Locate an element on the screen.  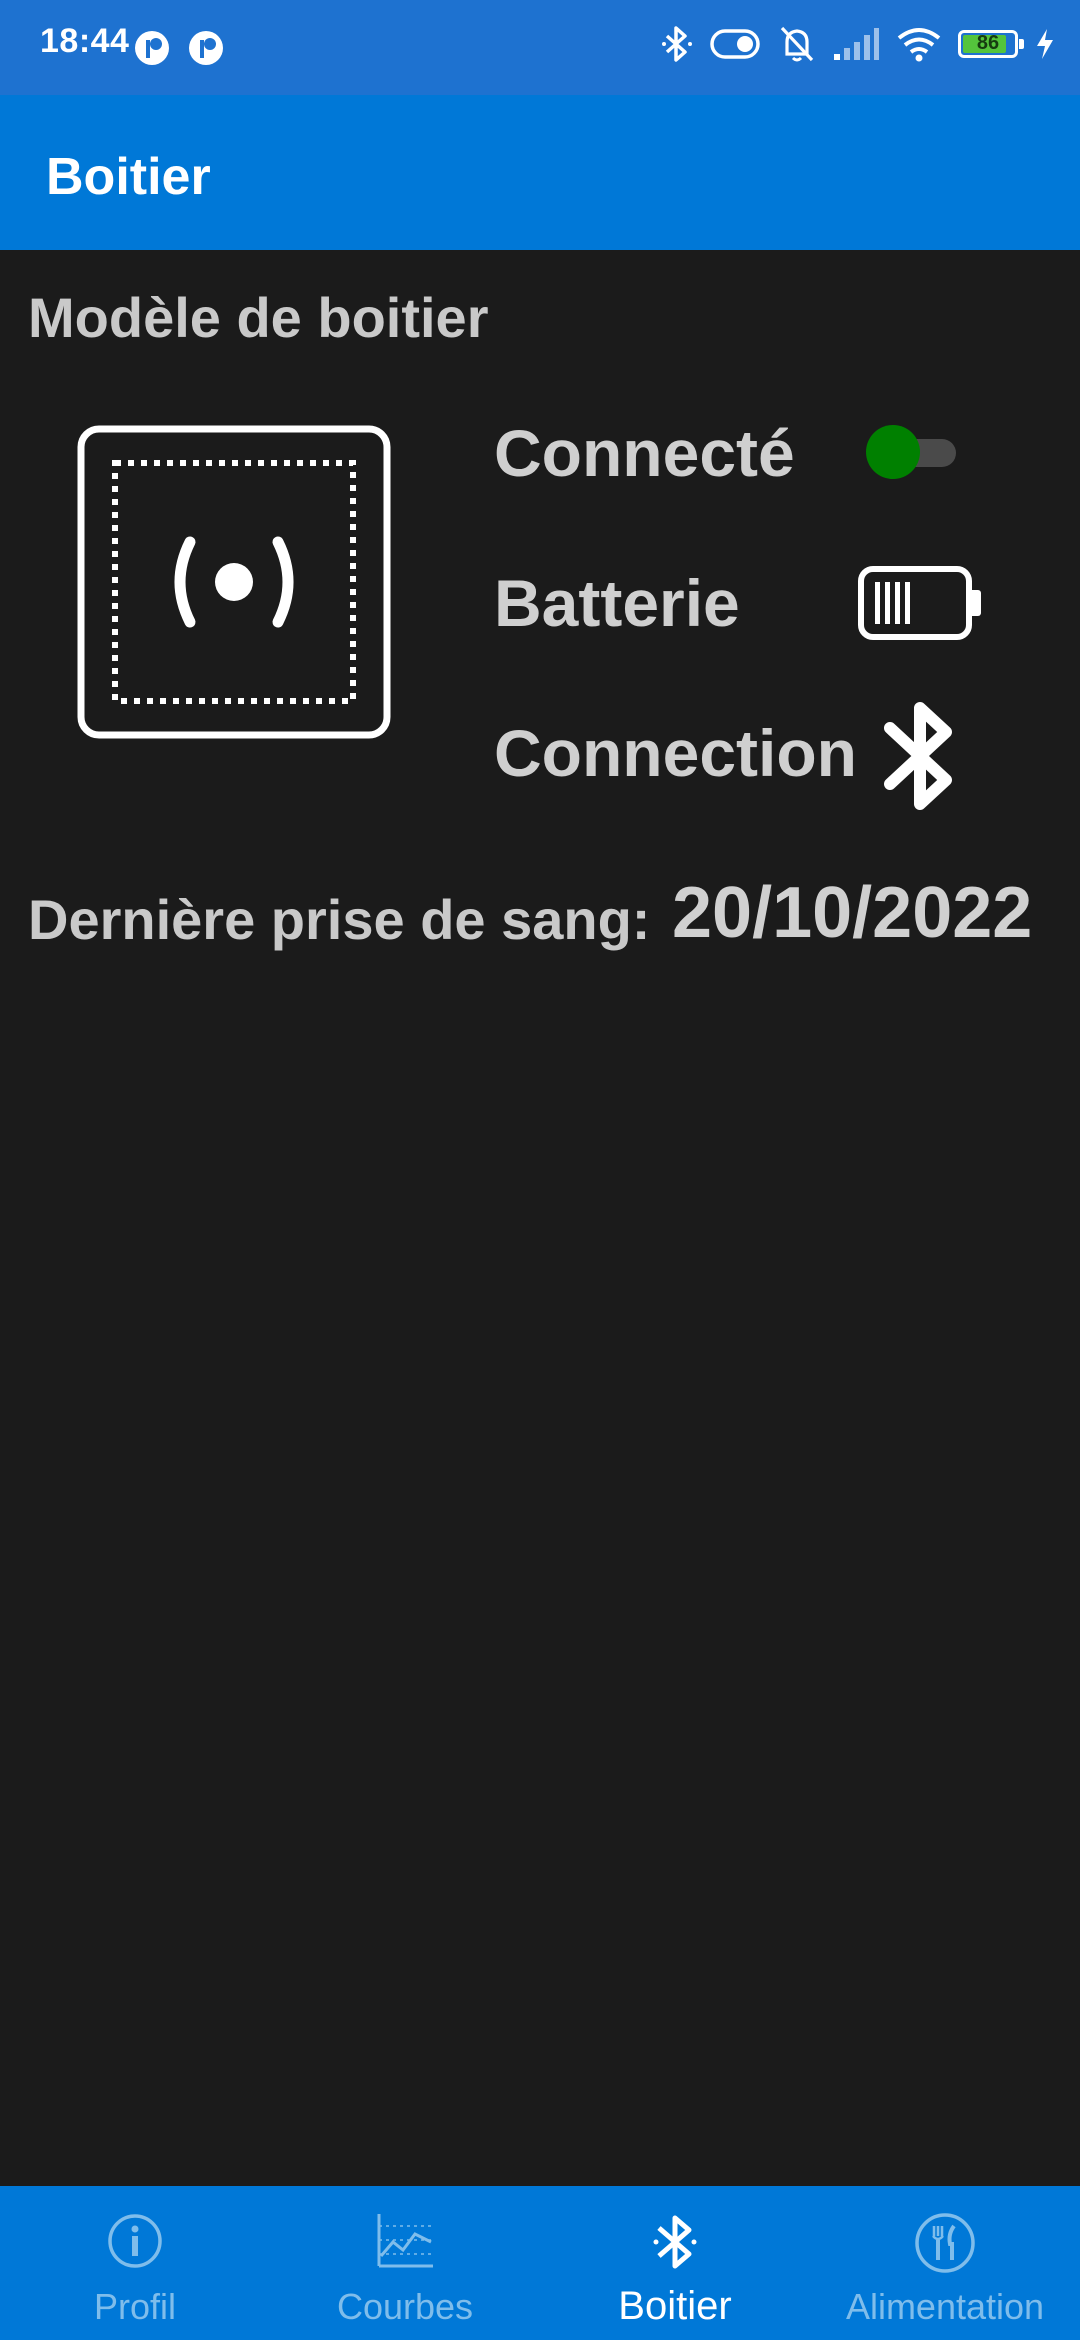
status-time: 18:44 is located at coordinates (85, 41).